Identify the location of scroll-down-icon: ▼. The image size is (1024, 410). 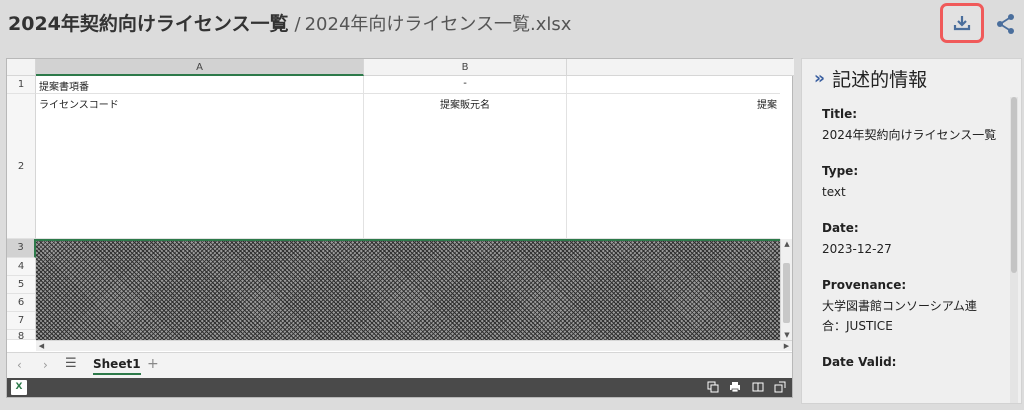
(787, 335).